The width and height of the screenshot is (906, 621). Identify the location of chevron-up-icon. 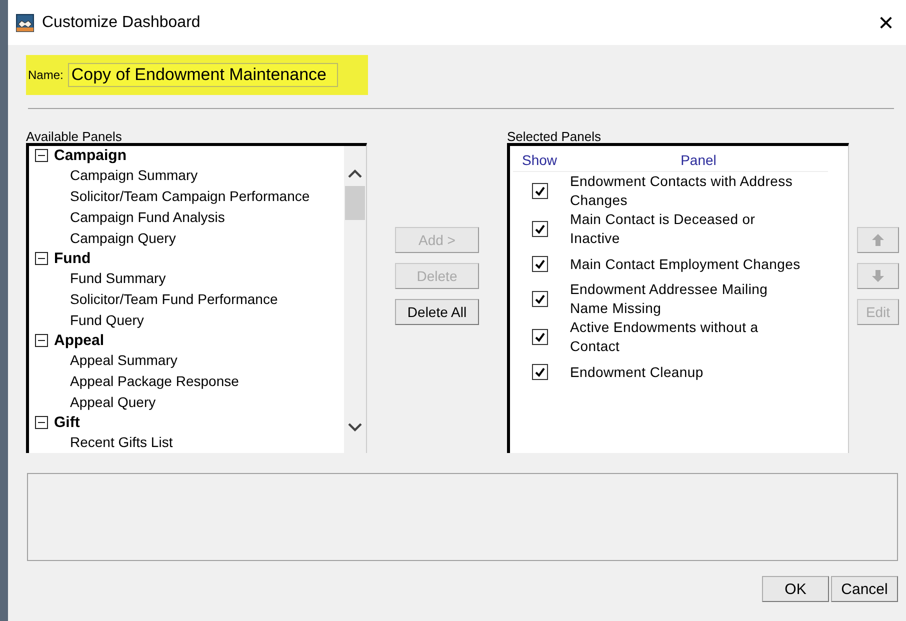
(355, 173).